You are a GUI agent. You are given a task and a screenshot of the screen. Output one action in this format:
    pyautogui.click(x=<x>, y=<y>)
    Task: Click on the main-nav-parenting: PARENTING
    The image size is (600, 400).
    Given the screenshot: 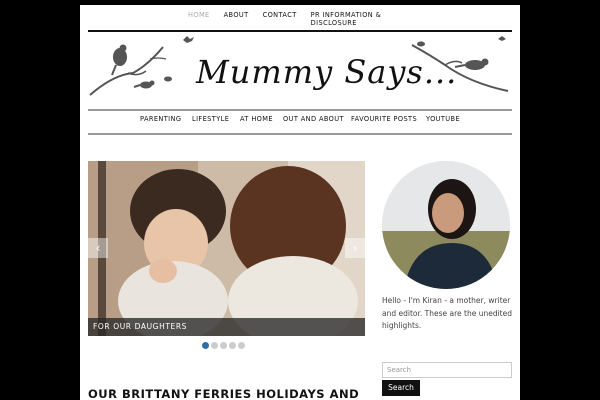 What is the action you would take?
    pyautogui.click(x=166, y=119)
    